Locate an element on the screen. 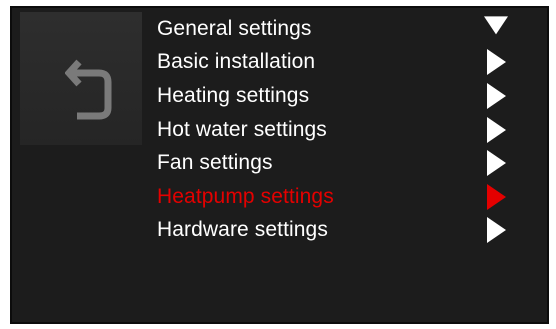  menu-item-label: Hardware settings is located at coordinates (242, 230).